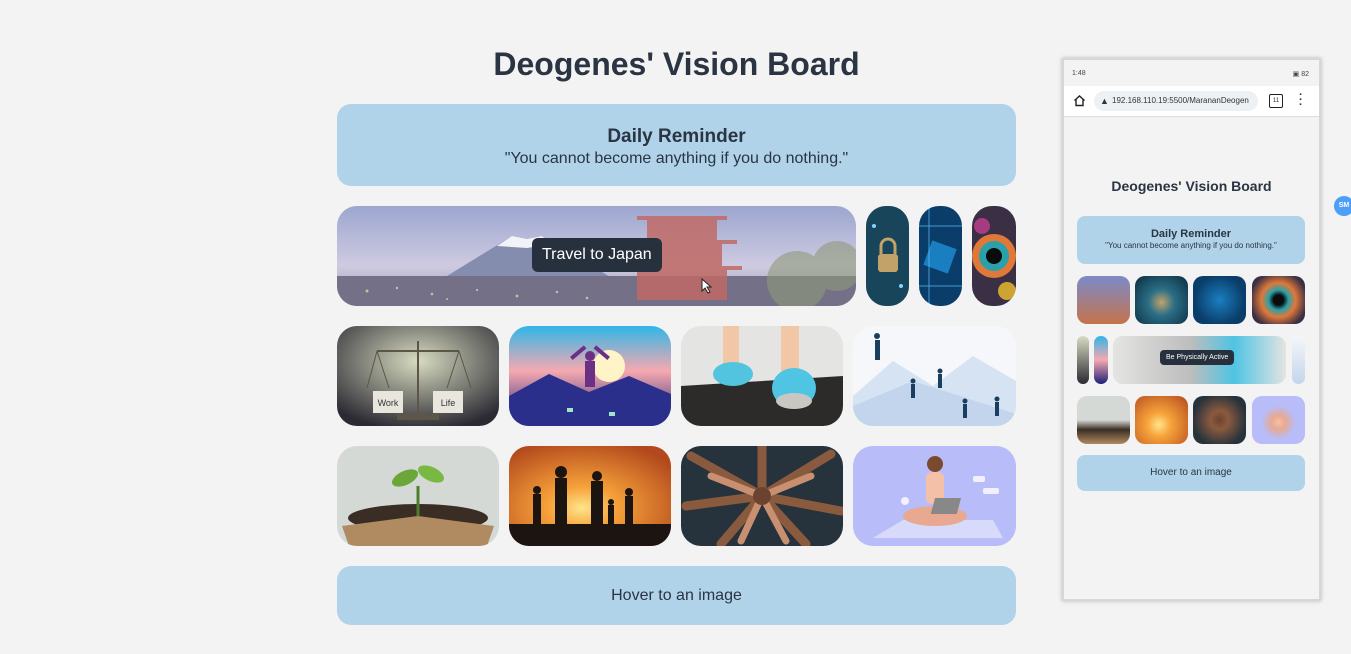  I want to click on page-title: Deogenes' Vision Board, so click(676, 64).